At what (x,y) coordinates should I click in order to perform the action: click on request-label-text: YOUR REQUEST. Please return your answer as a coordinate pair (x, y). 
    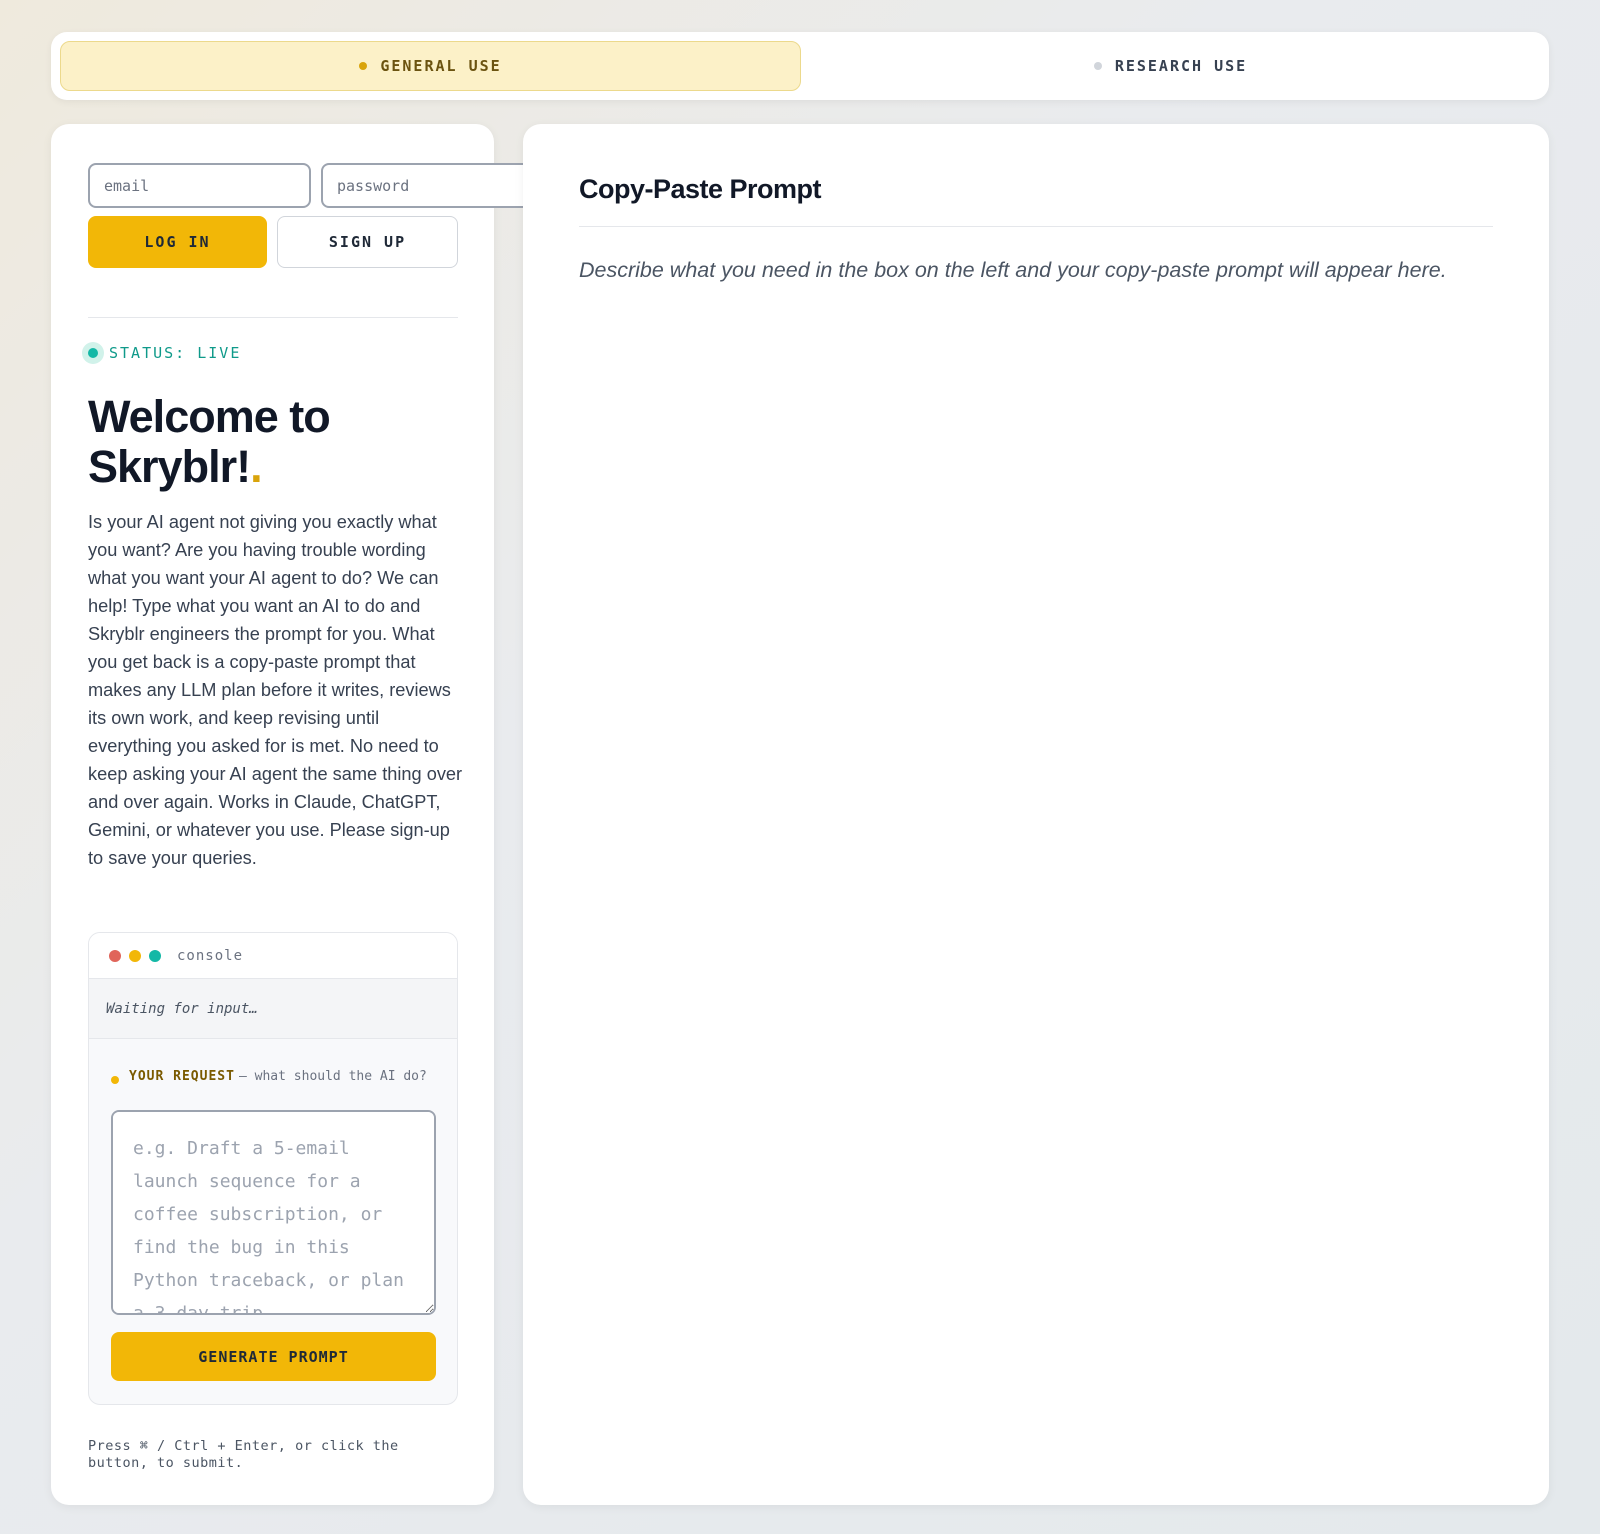
    Looking at the image, I should click on (182, 1076).